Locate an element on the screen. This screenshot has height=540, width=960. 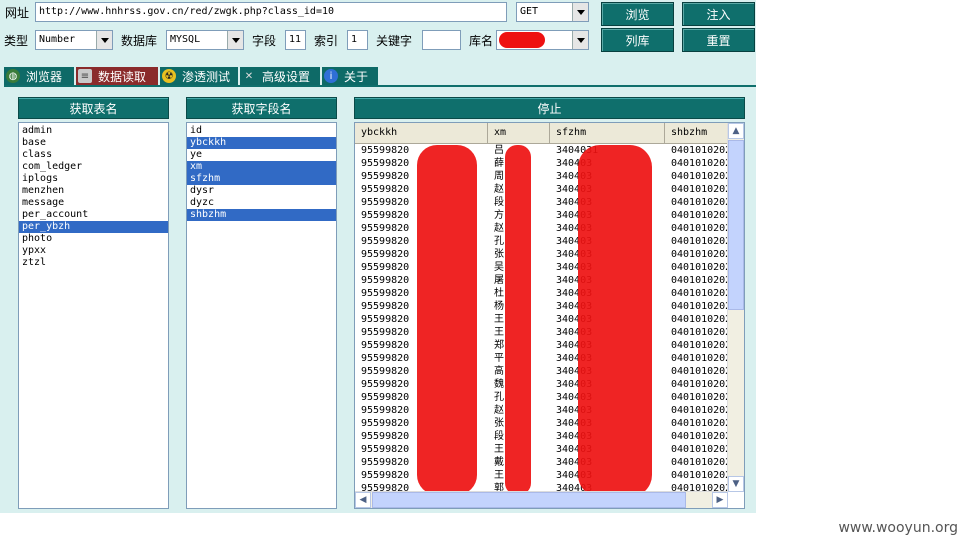
inject-button: 注入 is located at coordinates (718, 14).